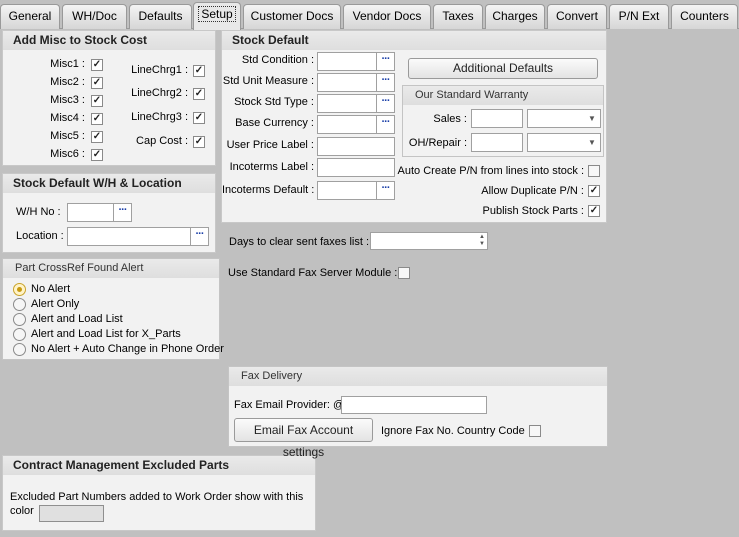 The height and width of the screenshot is (537, 739). Describe the element at coordinates (418, 376) in the screenshot. I see `fax-delivery-title: Fax Delivery` at that location.